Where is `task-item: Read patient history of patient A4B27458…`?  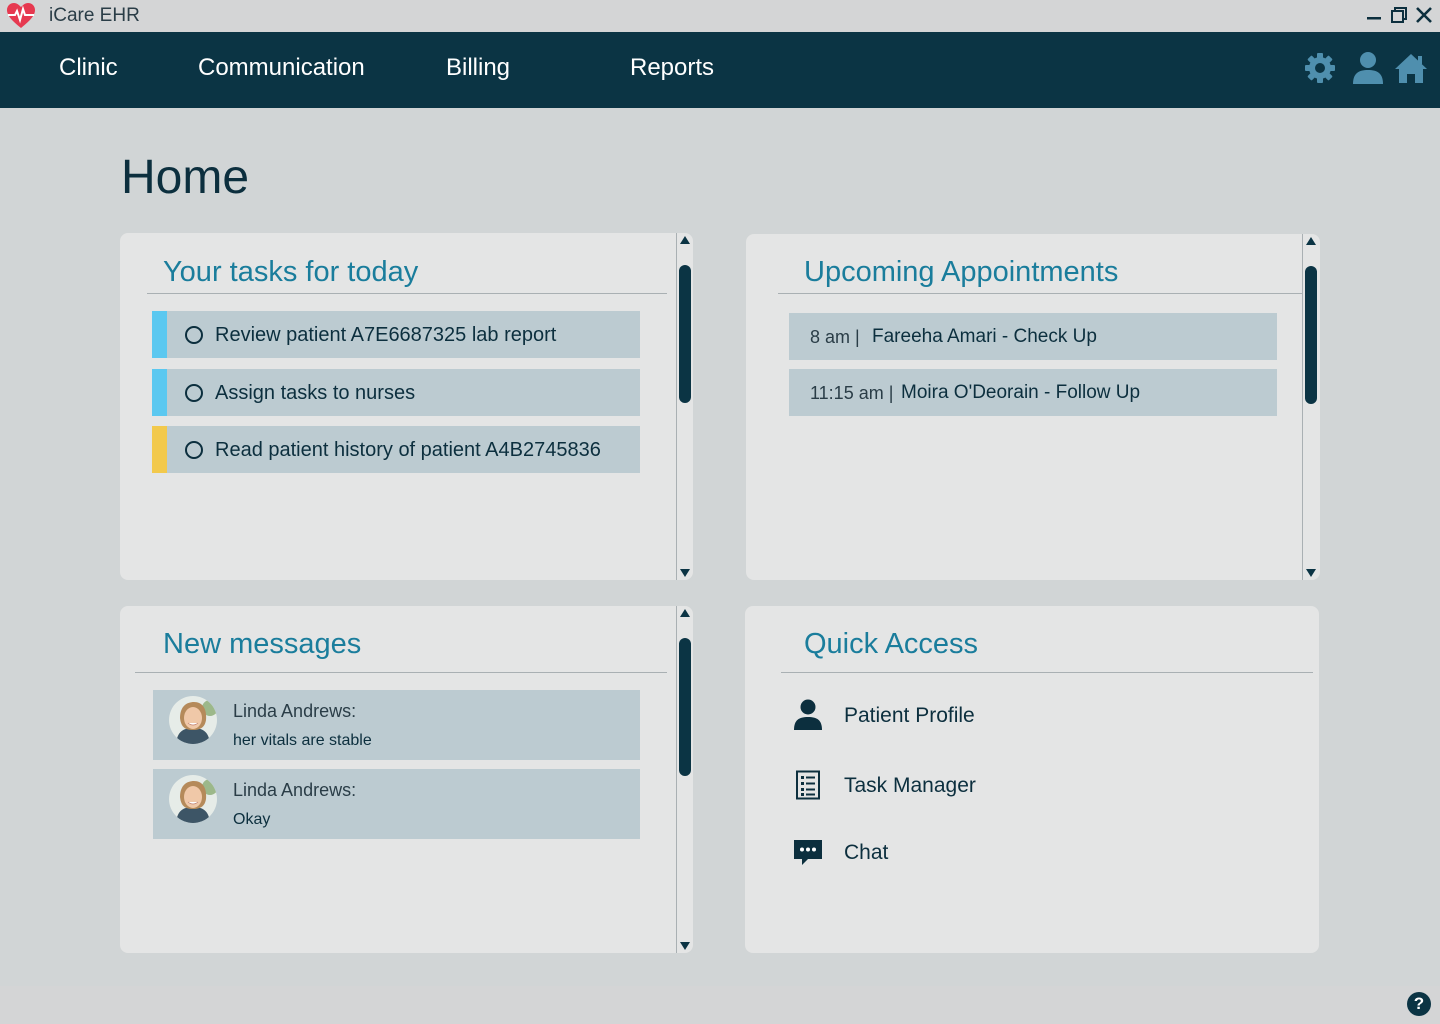
task-item: Read patient history of patient A4B27458… is located at coordinates (396, 449).